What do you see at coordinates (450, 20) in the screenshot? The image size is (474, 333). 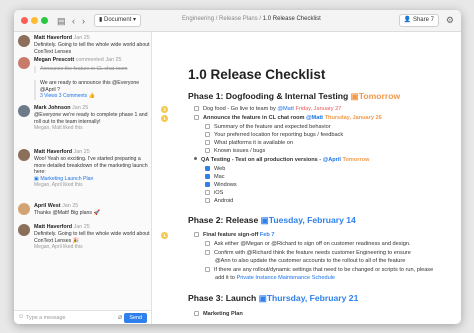 I see `gear-icon: ⚙` at bounding box center [450, 20].